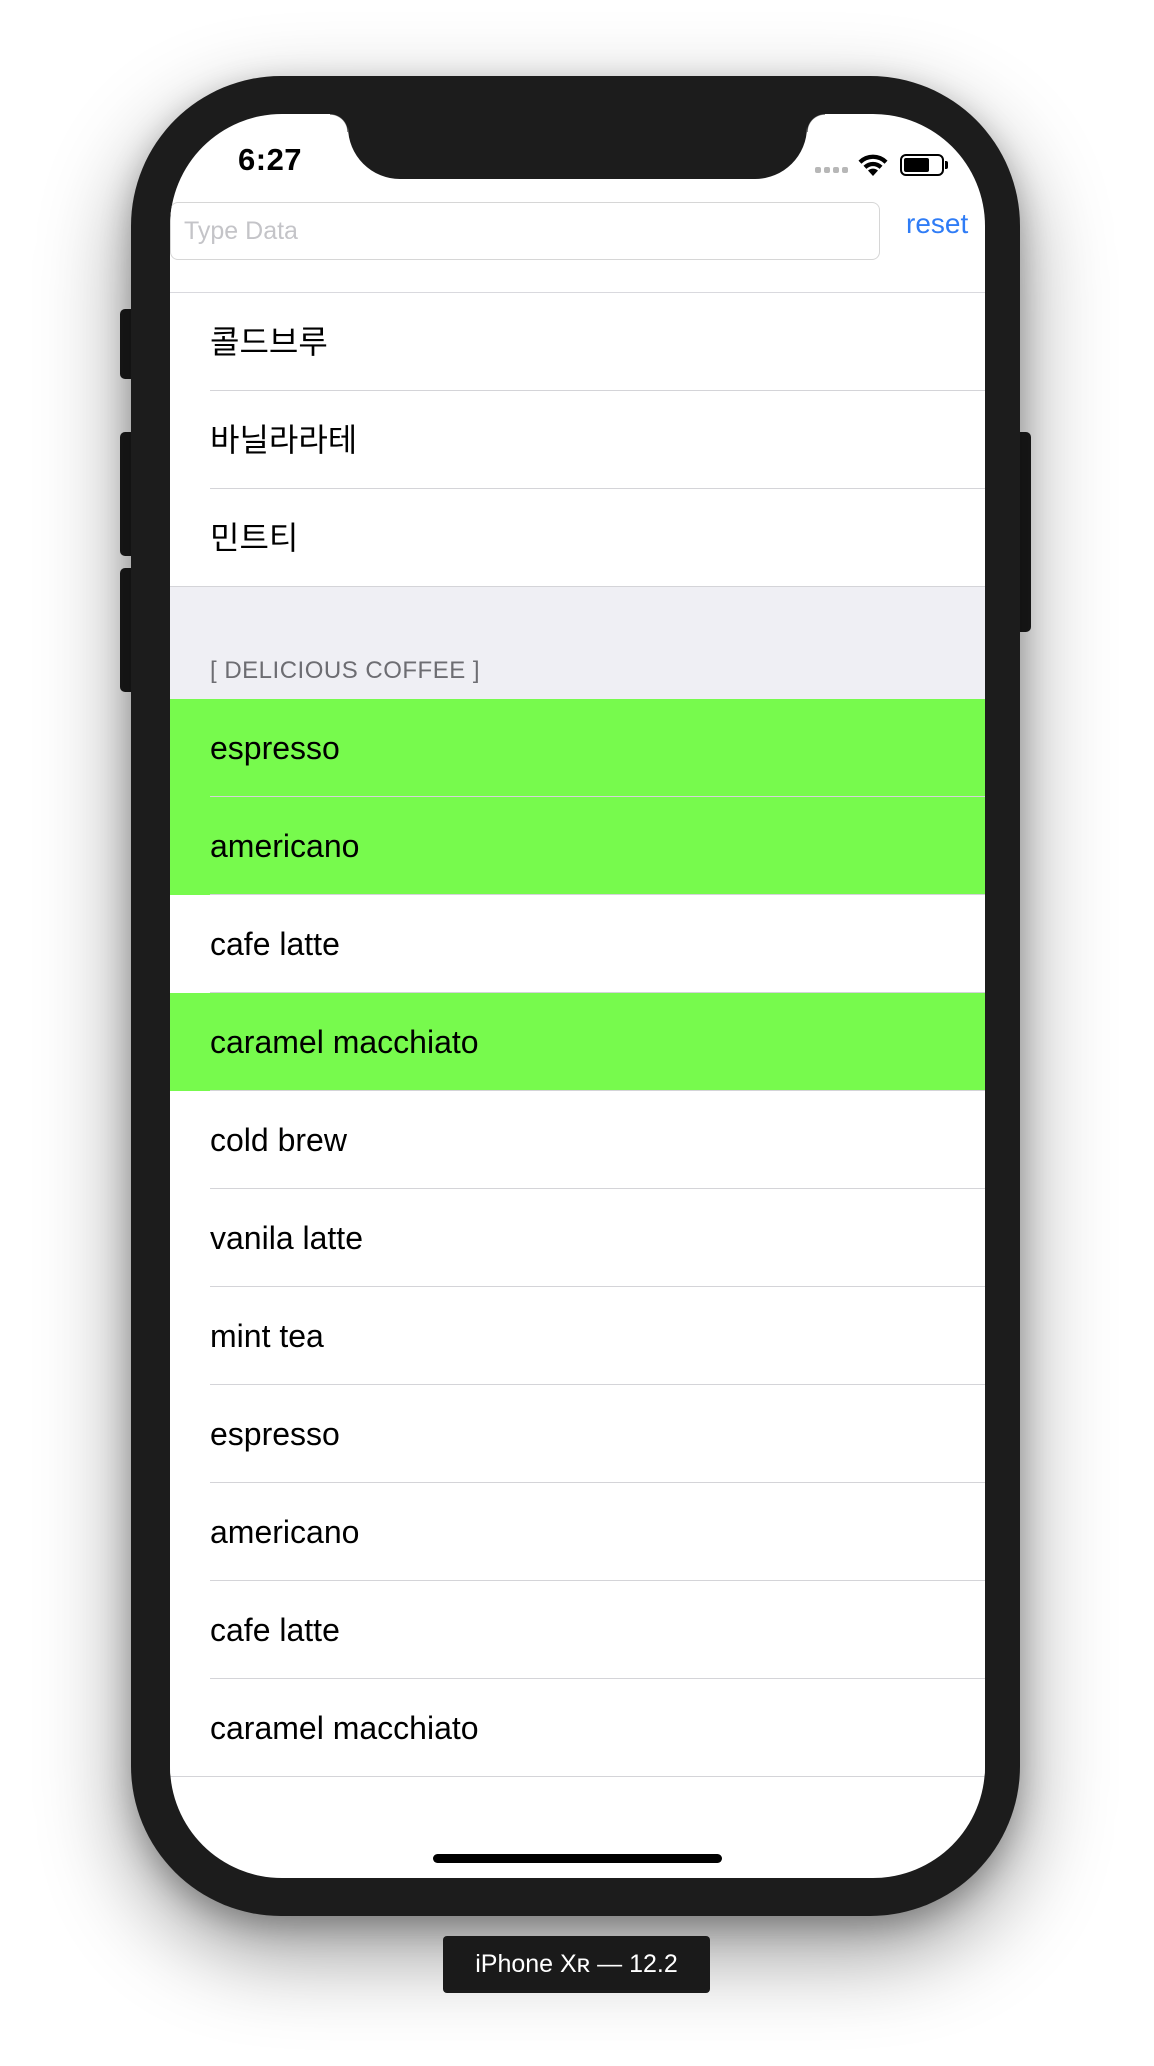 The height and width of the screenshot is (2066, 1154). I want to click on table-row: 바닐라라테, so click(577, 440).